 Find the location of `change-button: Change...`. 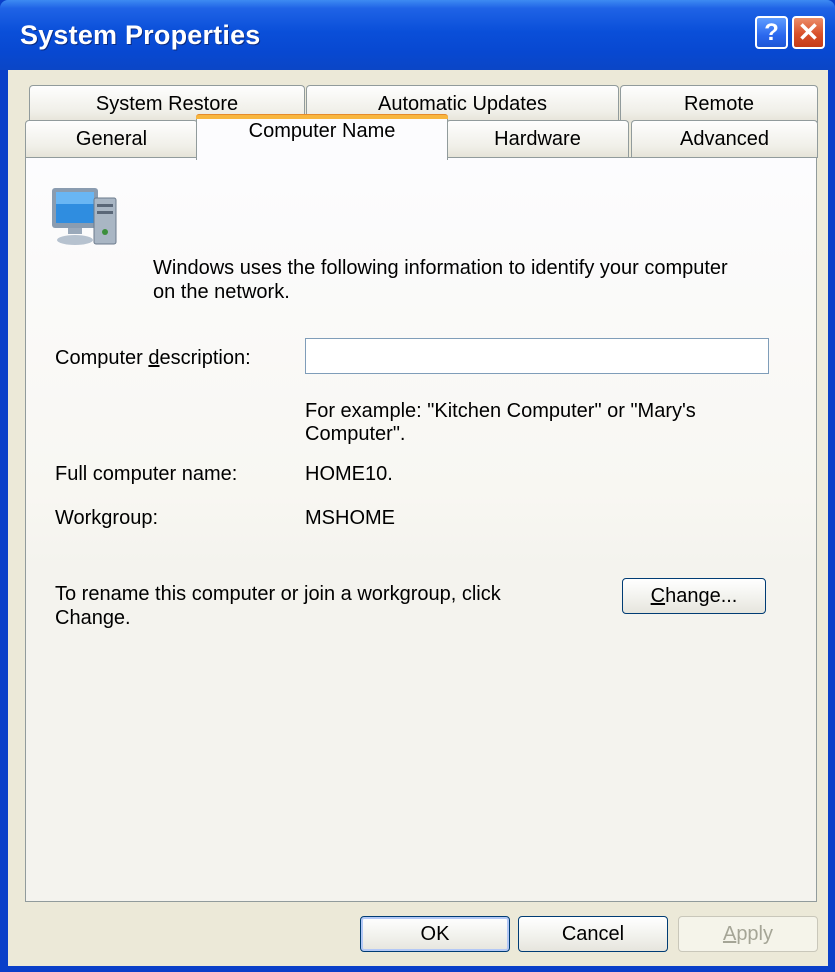

change-button: Change... is located at coordinates (694, 596).